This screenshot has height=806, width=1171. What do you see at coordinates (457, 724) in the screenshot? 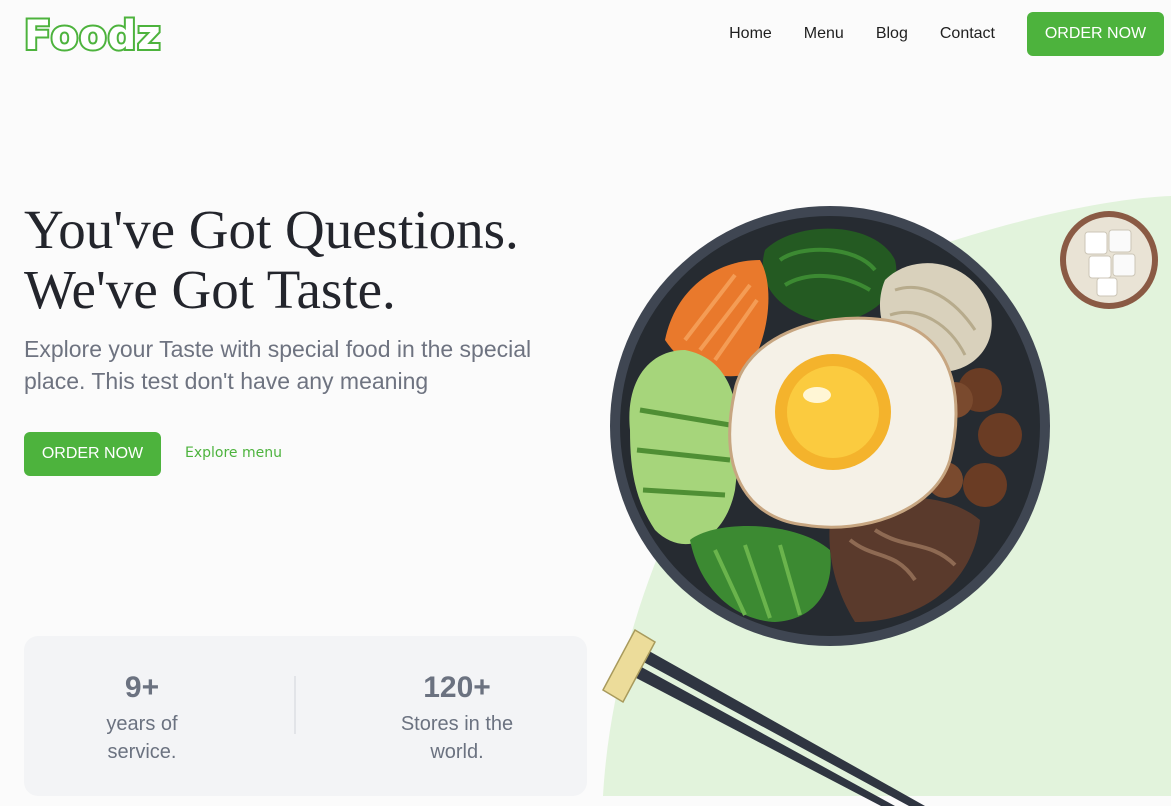
I see `stat-label-line-1: Stores in the` at bounding box center [457, 724].